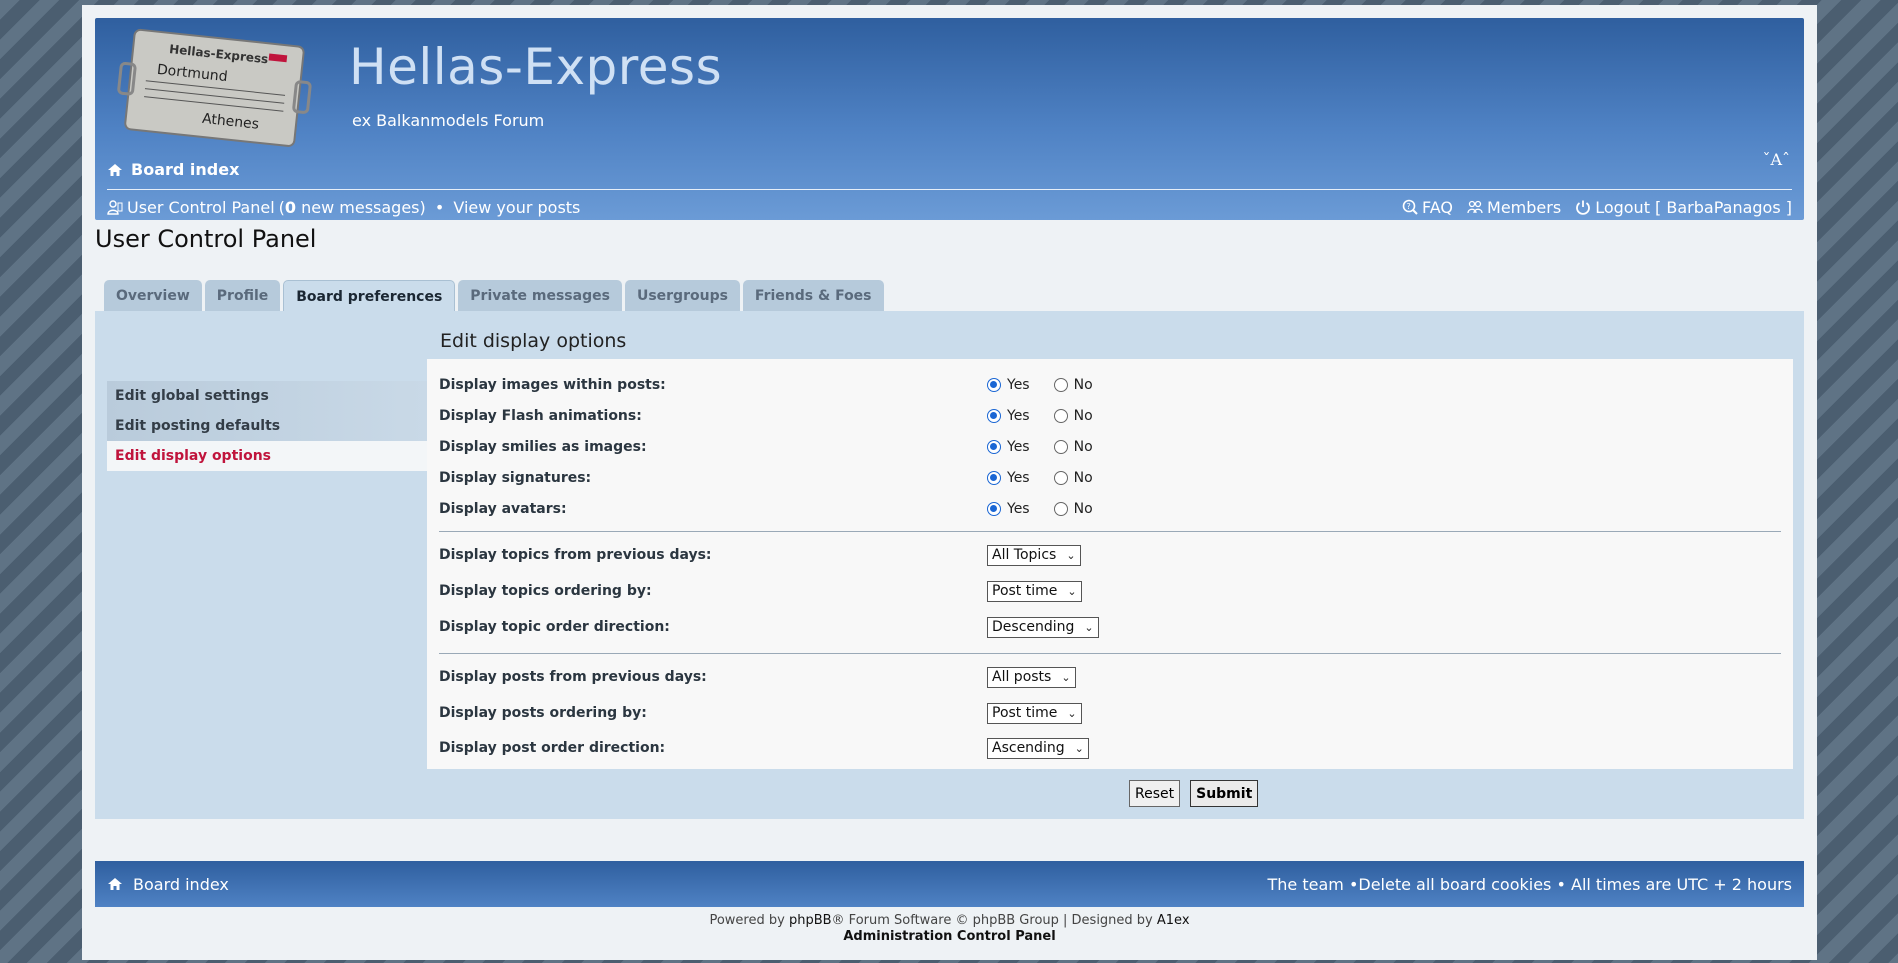 This screenshot has height=963, width=1898. Describe the element at coordinates (153, 296) in the screenshot. I see `tab-overview: Overview` at that location.